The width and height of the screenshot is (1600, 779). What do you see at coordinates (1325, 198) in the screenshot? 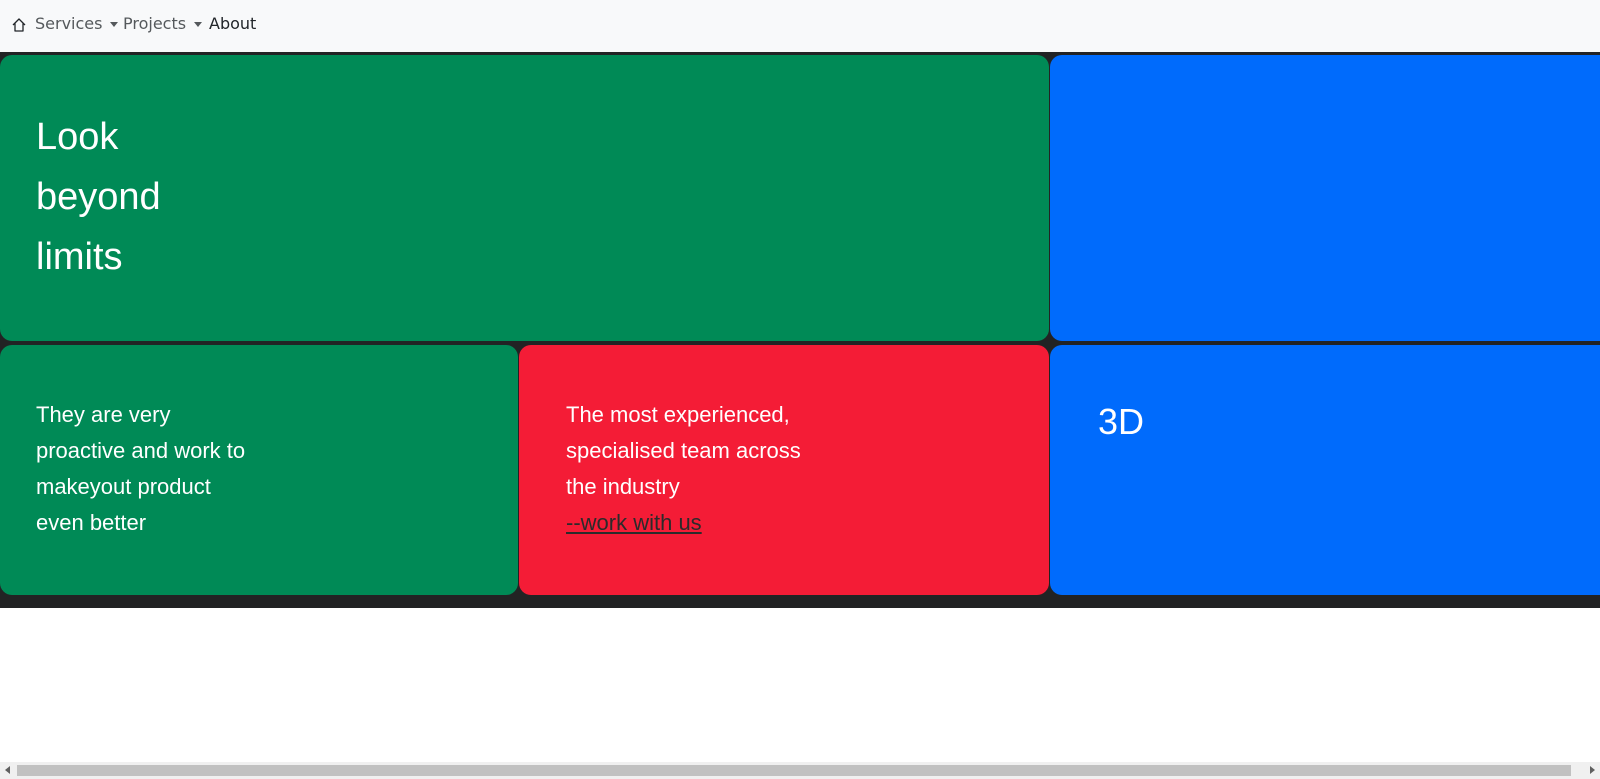
I see `blue-top-tile` at bounding box center [1325, 198].